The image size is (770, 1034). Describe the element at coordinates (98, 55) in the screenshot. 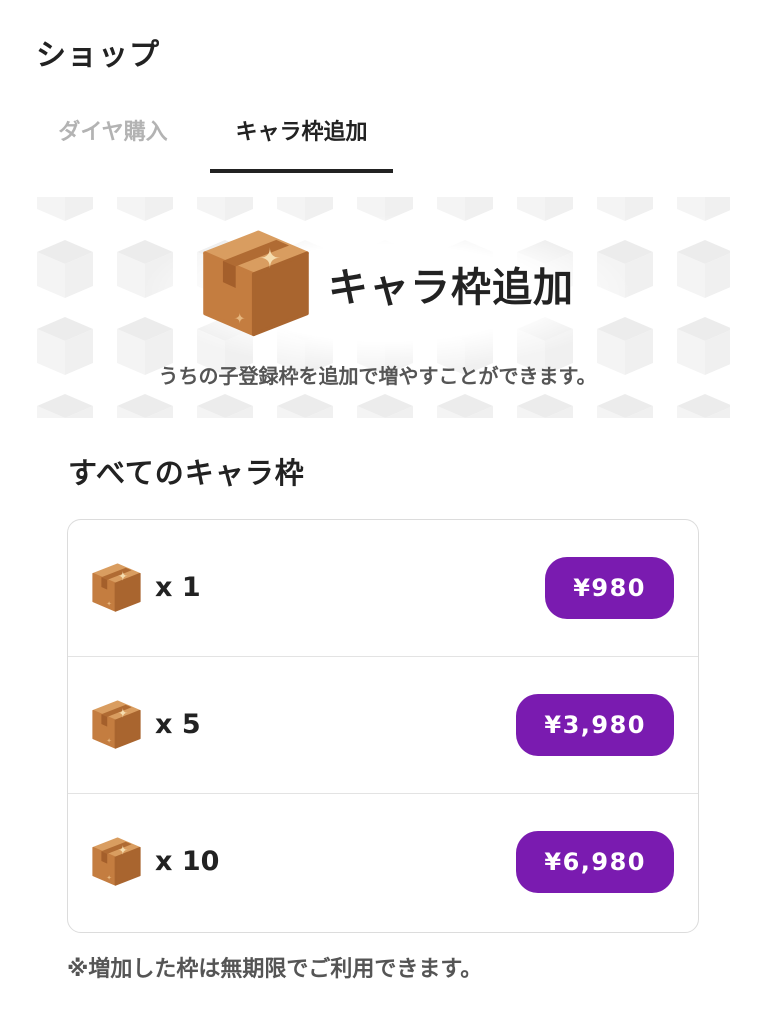

I see `page-title: ショップ` at that location.